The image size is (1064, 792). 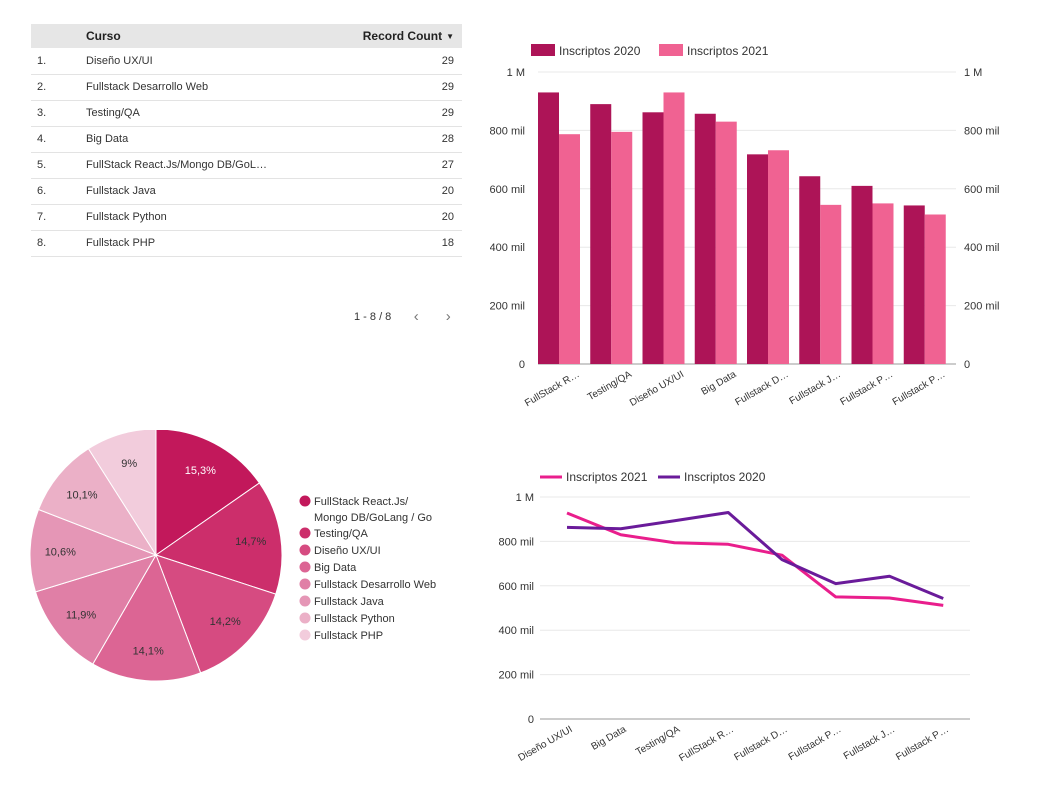 What do you see at coordinates (58, 36) in the screenshot?
I see `index-header` at bounding box center [58, 36].